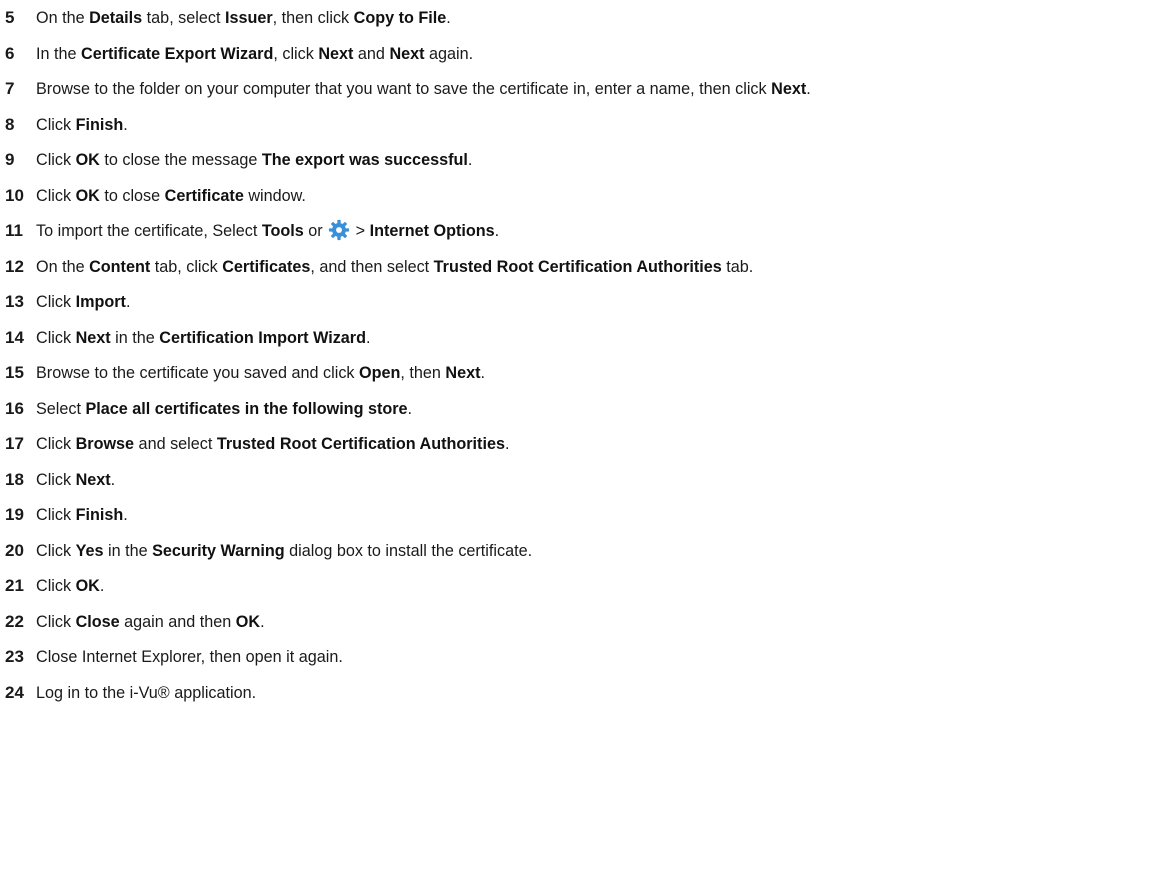 The height and width of the screenshot is (871, 1160). I want to click on ui-term: Details, so click(116, 18).